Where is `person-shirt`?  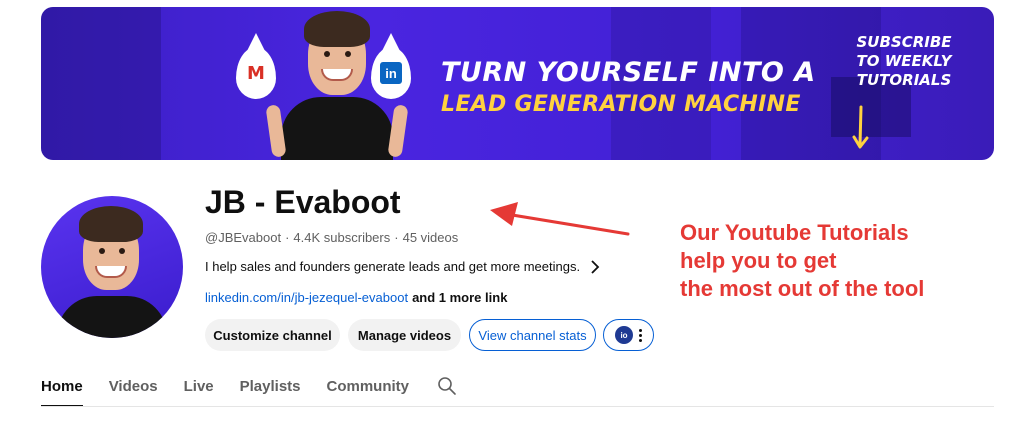
person-shirt is located at coordinates (337, 128).